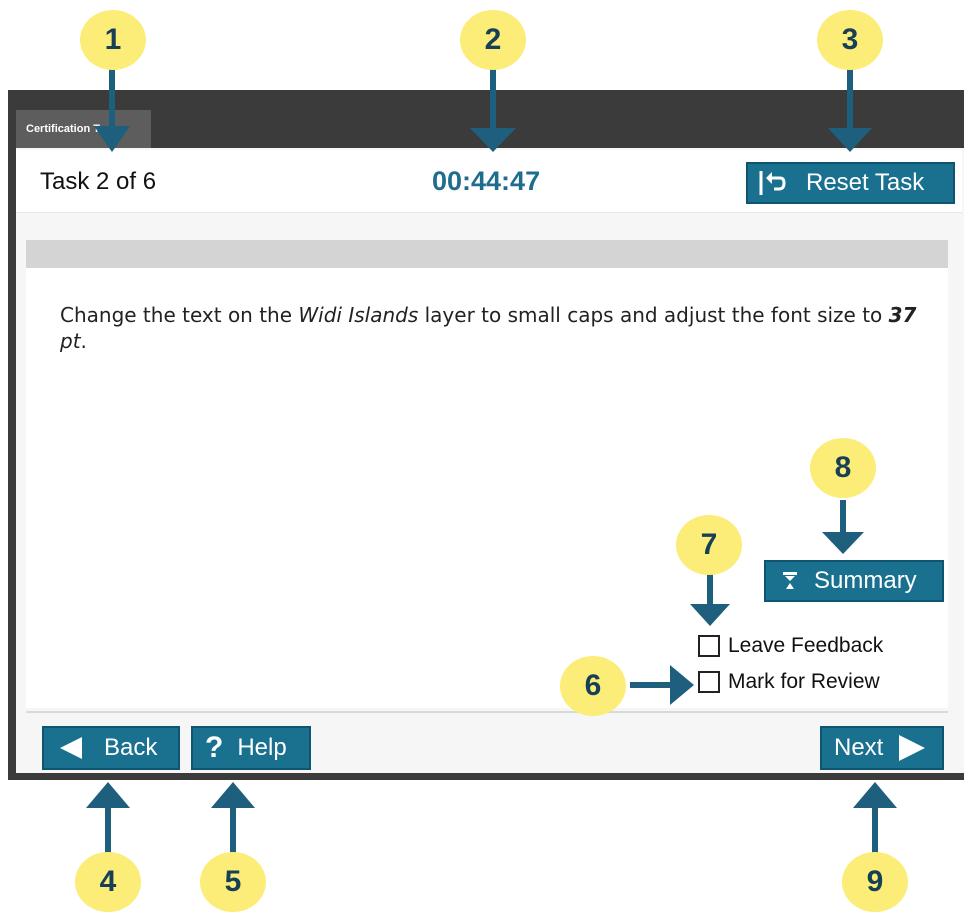  I want to click on callout-6: 6, so click(593, 686).